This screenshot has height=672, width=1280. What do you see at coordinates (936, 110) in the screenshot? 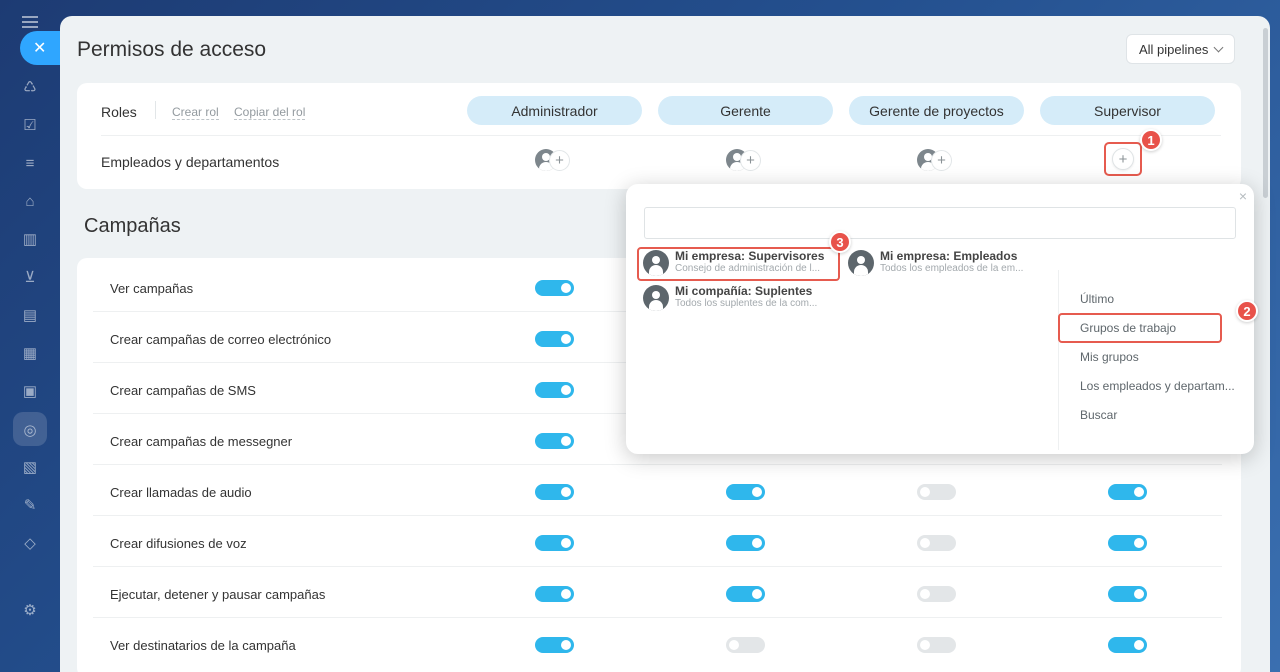
I see `role-gerente-de-proyectos: Gerente de proyectos` at bounding box center [936, 110].